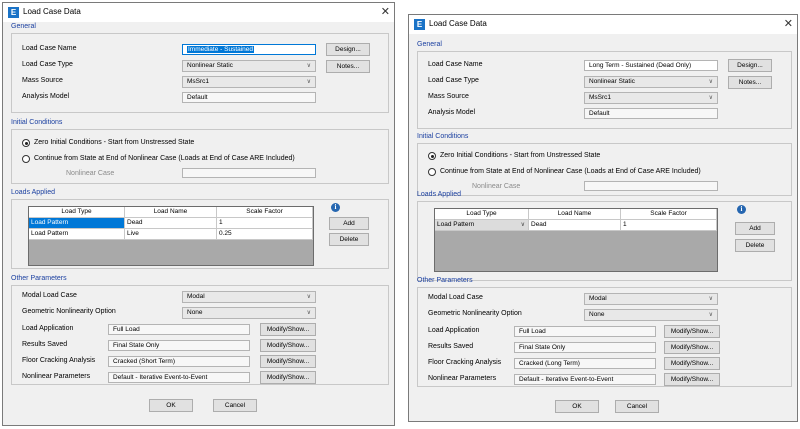 The image size is (800, 429). Describe the element at coordinates (249, 49) in the screenshot. I see `case-name-input: Immediate - Sustained` at that location.